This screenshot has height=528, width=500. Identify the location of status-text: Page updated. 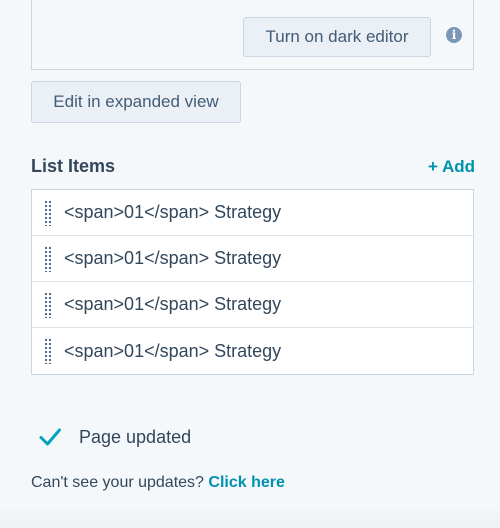
(135, 436).